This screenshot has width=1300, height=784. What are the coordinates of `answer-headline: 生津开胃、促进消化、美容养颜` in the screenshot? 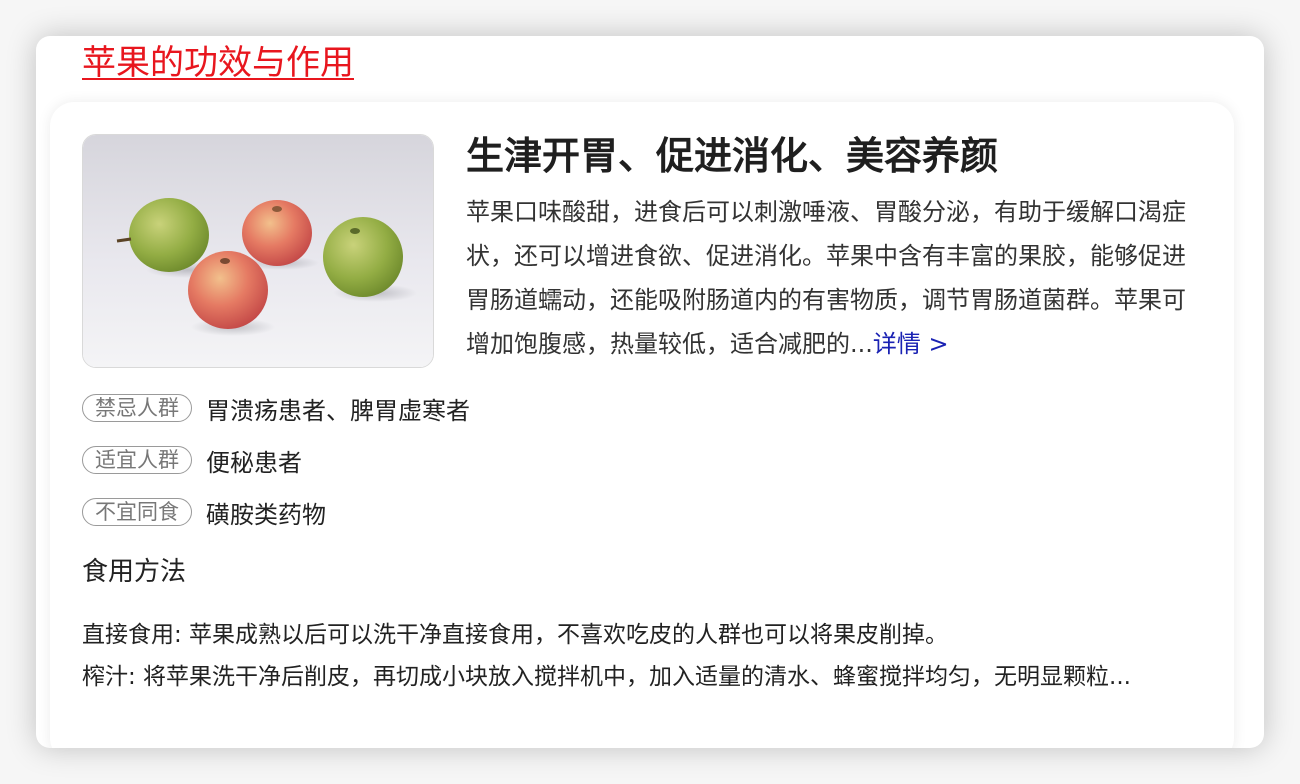 It's located at (732, 156).